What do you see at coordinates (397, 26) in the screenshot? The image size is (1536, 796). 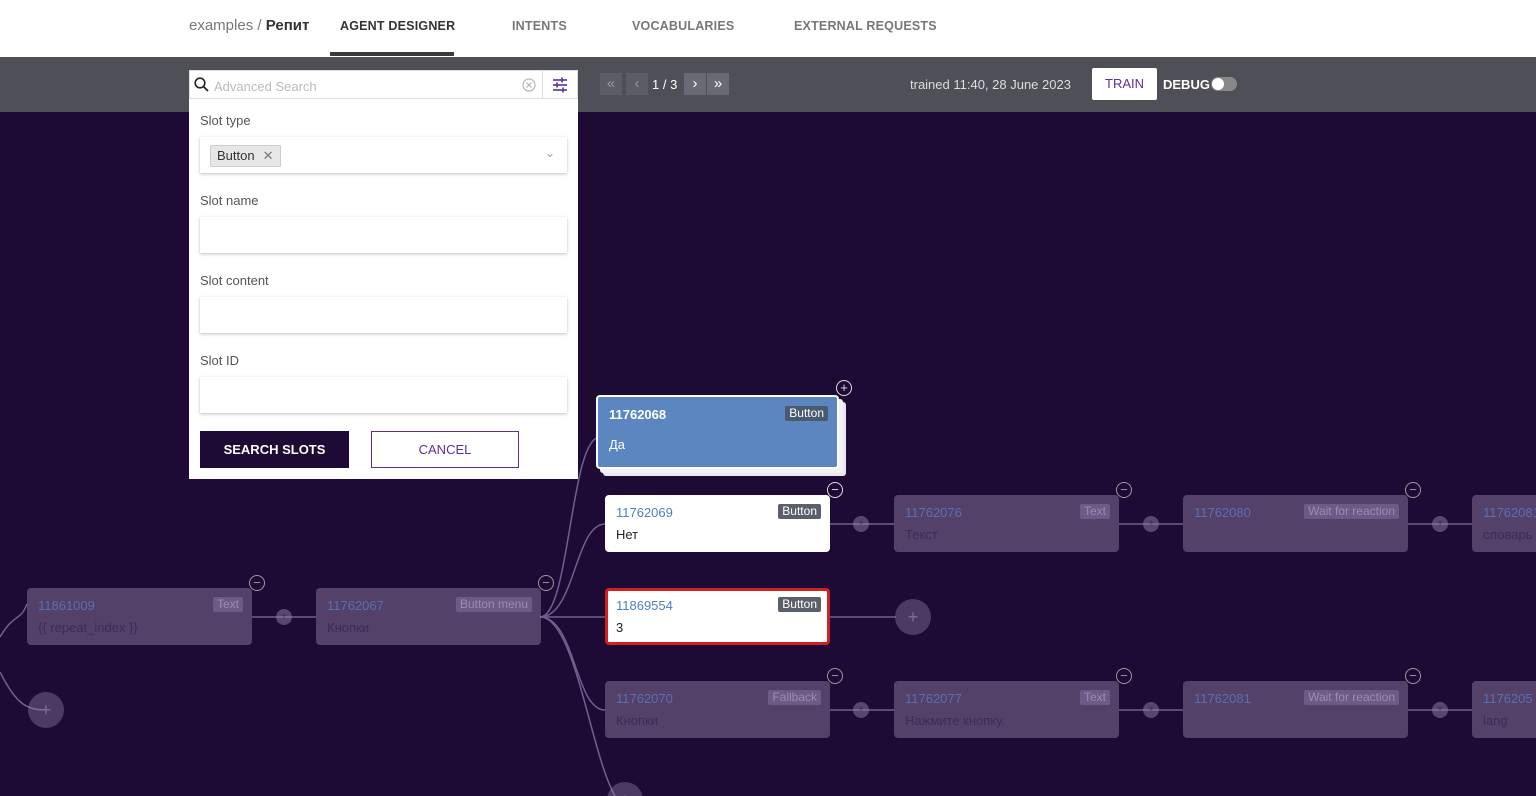 I see `tab-agent-designer: AGENT DESIGNER` at bounding box center [397, 26].